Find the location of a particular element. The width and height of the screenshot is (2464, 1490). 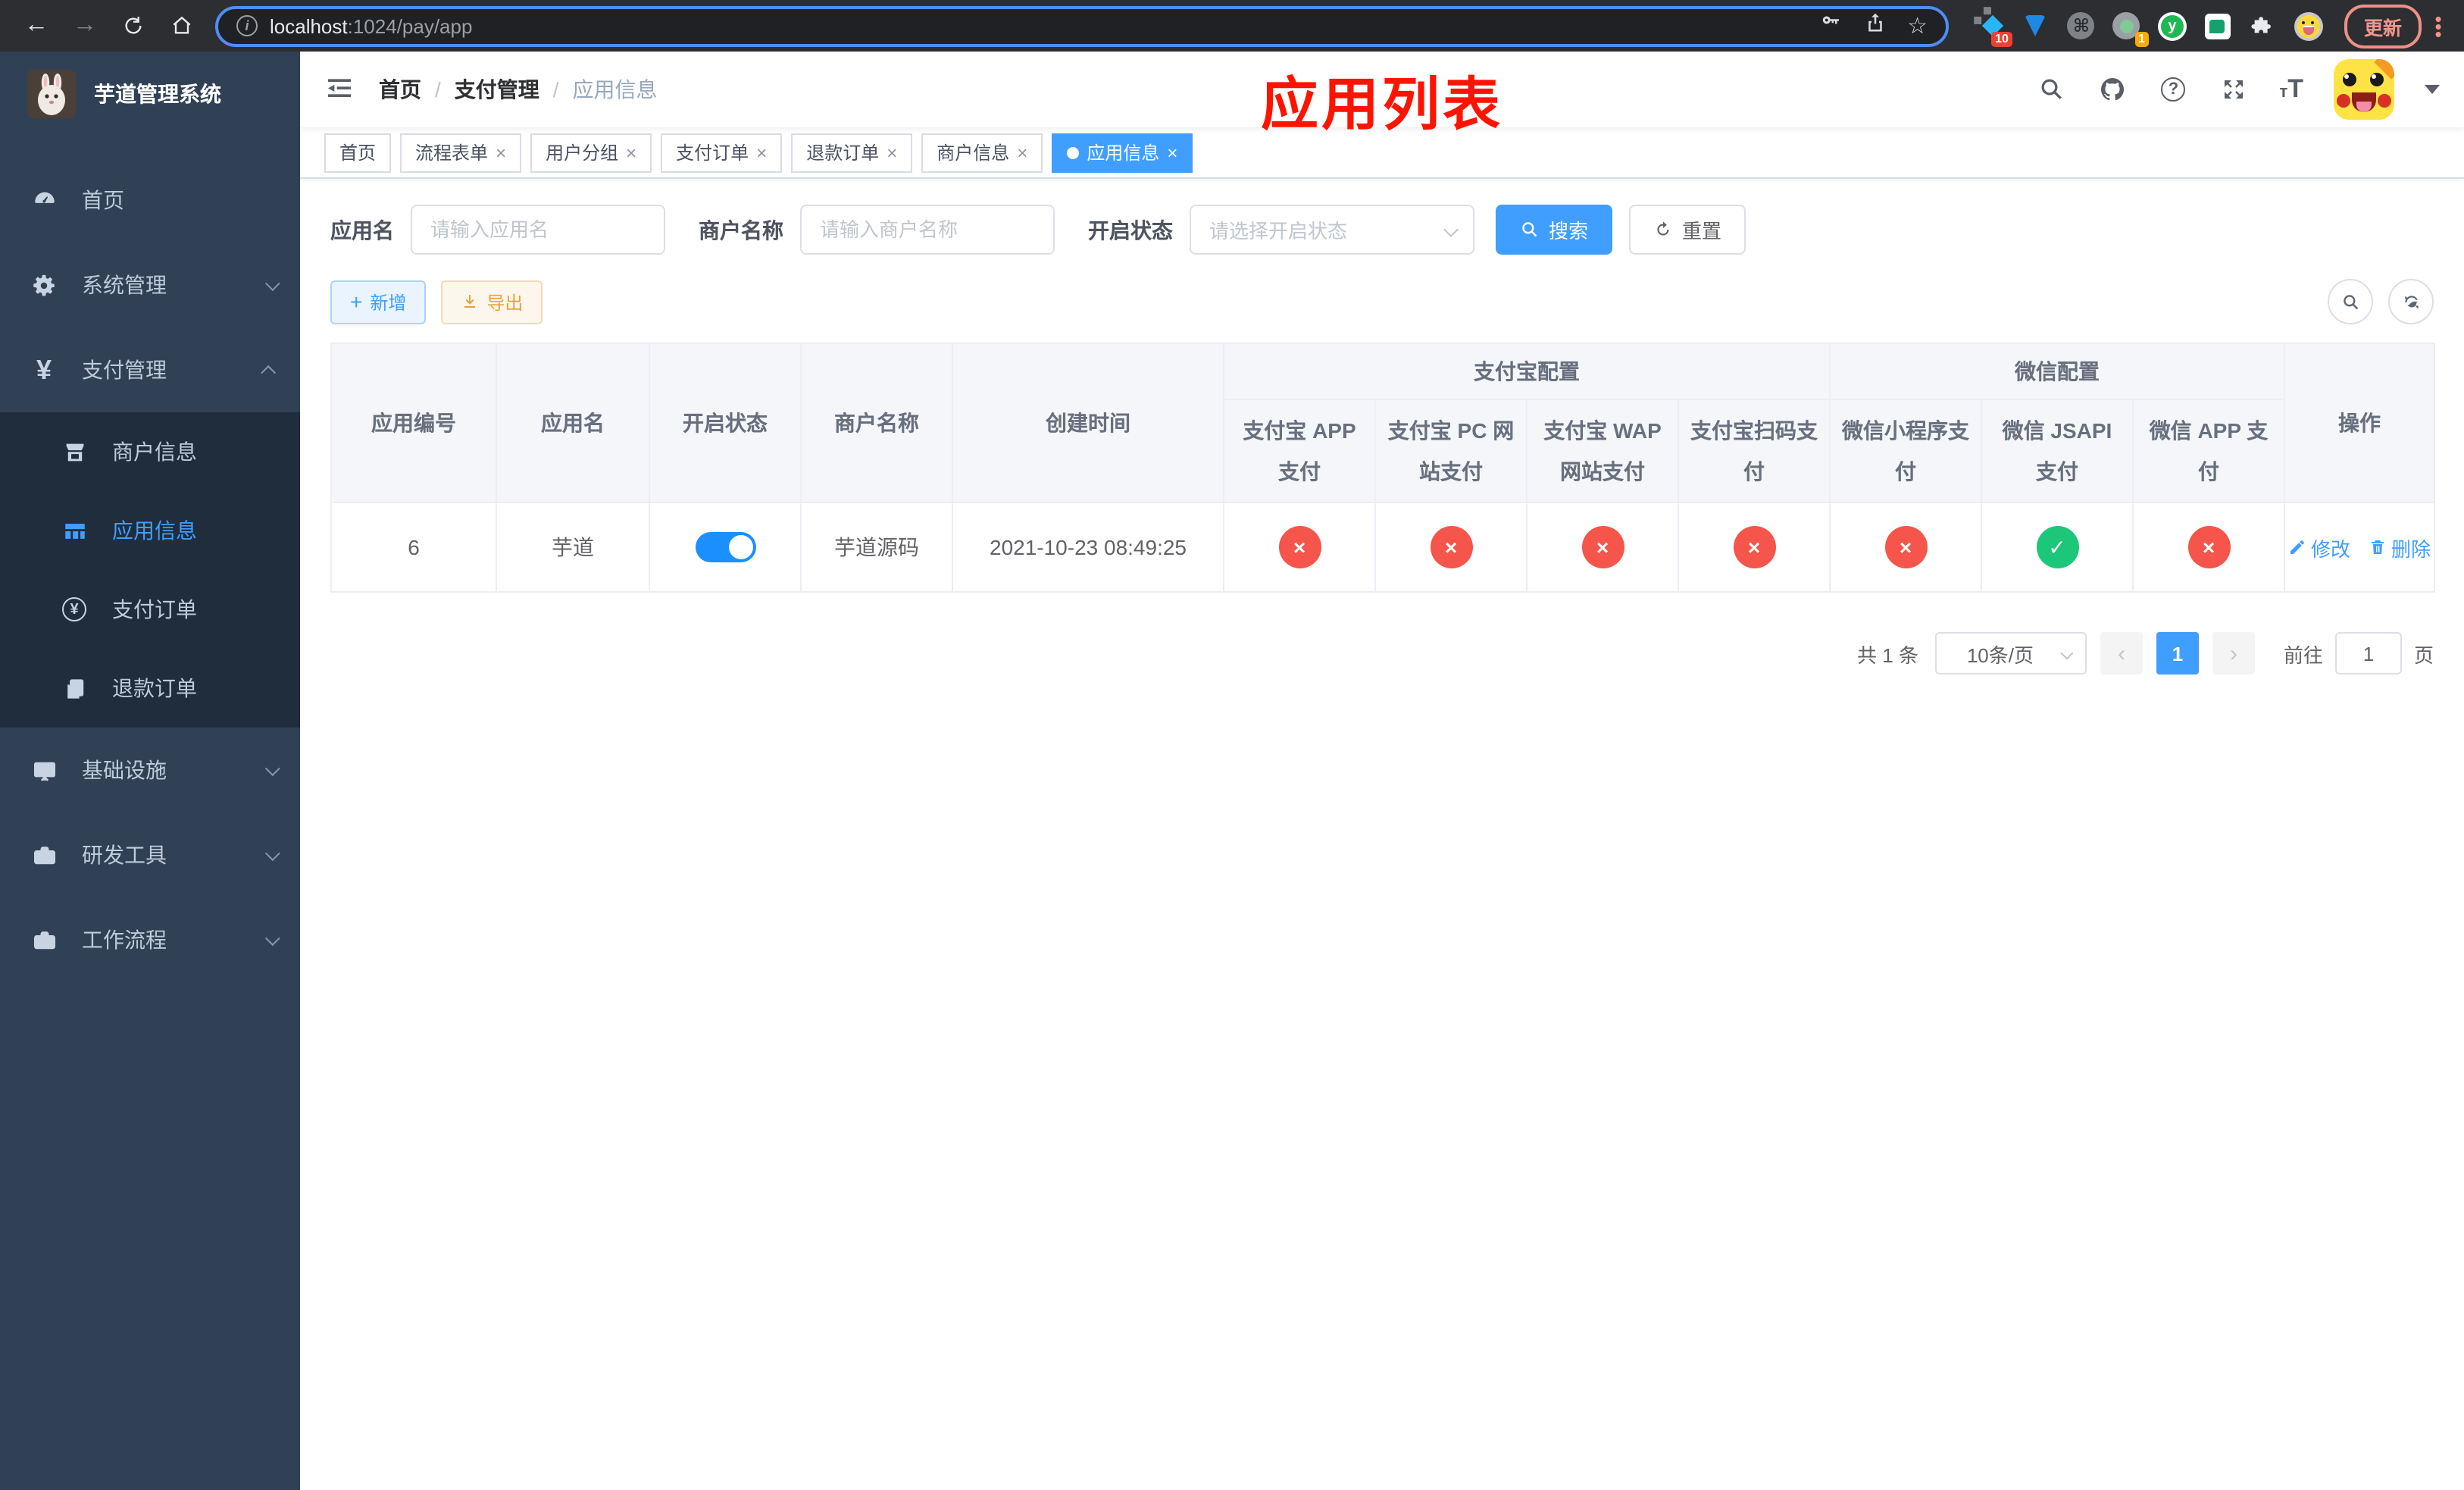

extension-command-icon: ⌘ is located at coordinates (2081, 26).